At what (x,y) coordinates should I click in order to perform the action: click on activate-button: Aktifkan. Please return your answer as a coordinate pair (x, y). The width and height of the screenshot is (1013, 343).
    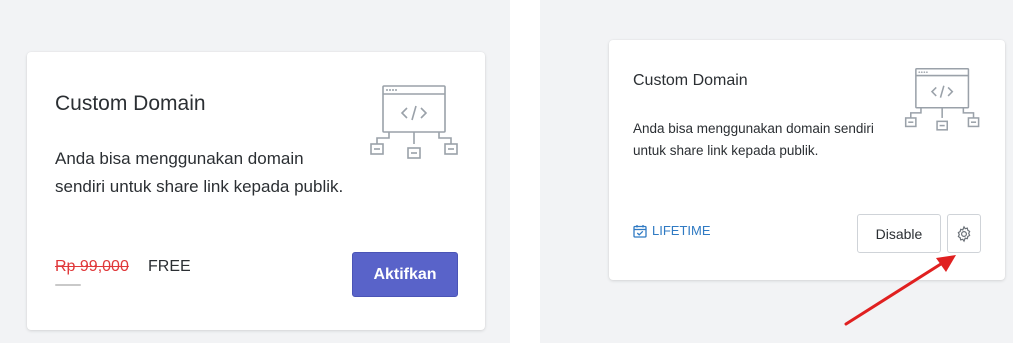
    Looking at the image, I should click on (405, 274).